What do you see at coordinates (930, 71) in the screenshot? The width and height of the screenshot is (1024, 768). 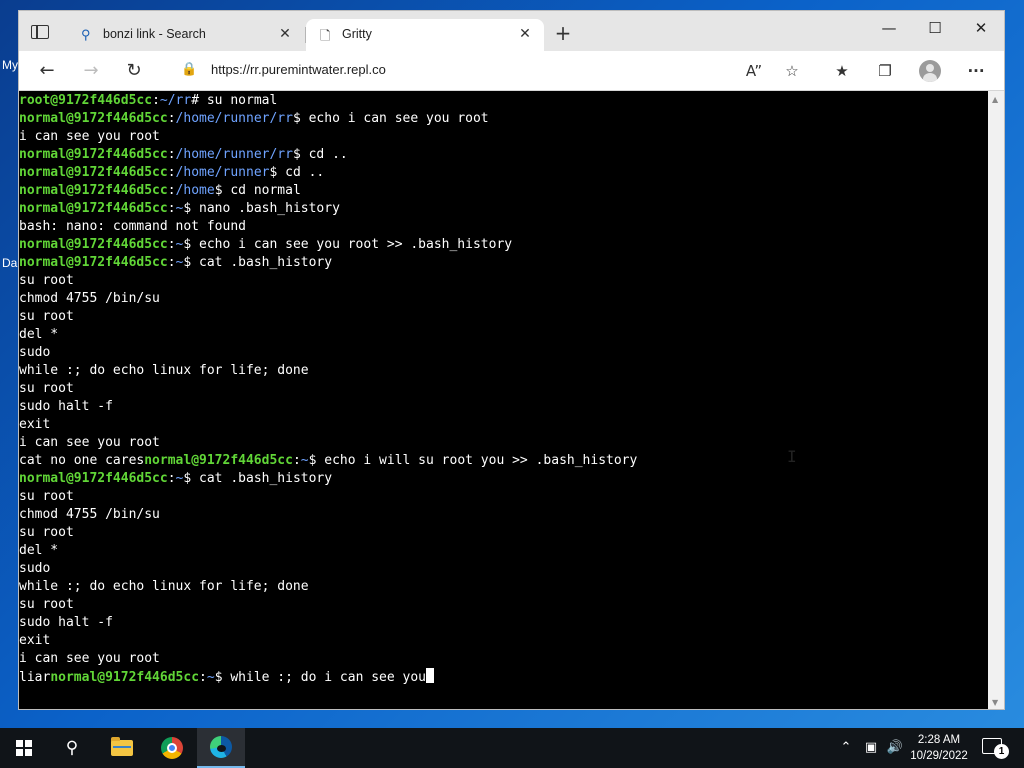 I see `profile-avatar` at bounding box center [930, 71].